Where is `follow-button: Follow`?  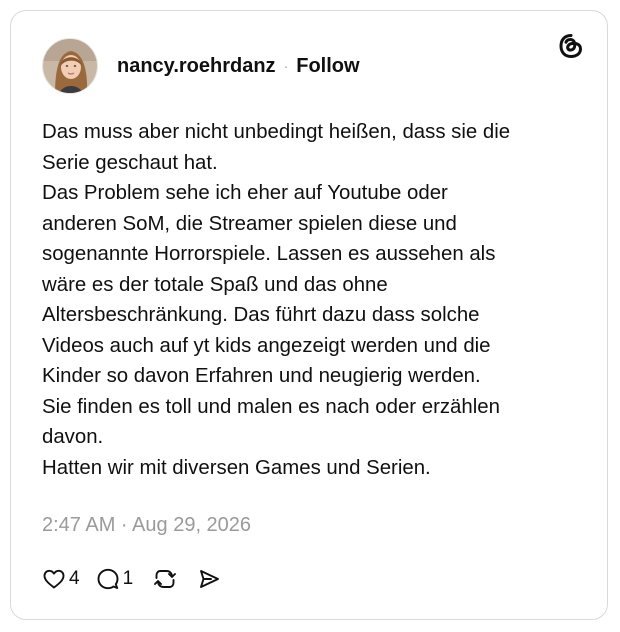 follow-button: Follow is located at coordinates (327, 66).